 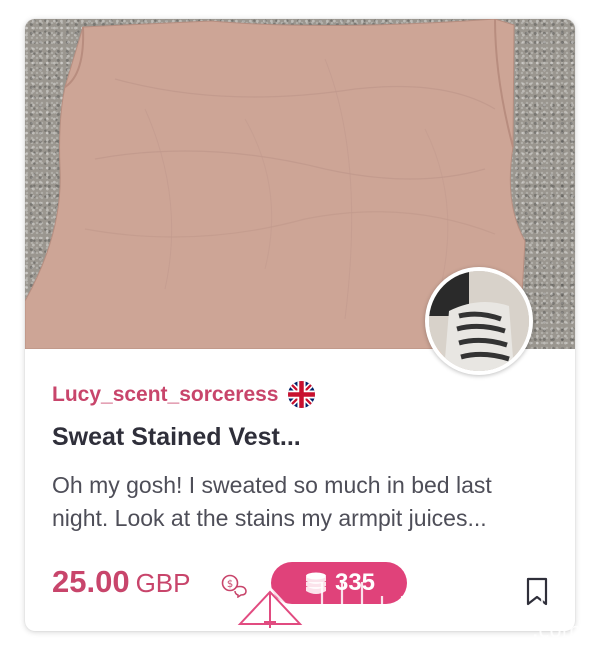 I want to click on coin-price-button: 335, so click(x=339, y=583).